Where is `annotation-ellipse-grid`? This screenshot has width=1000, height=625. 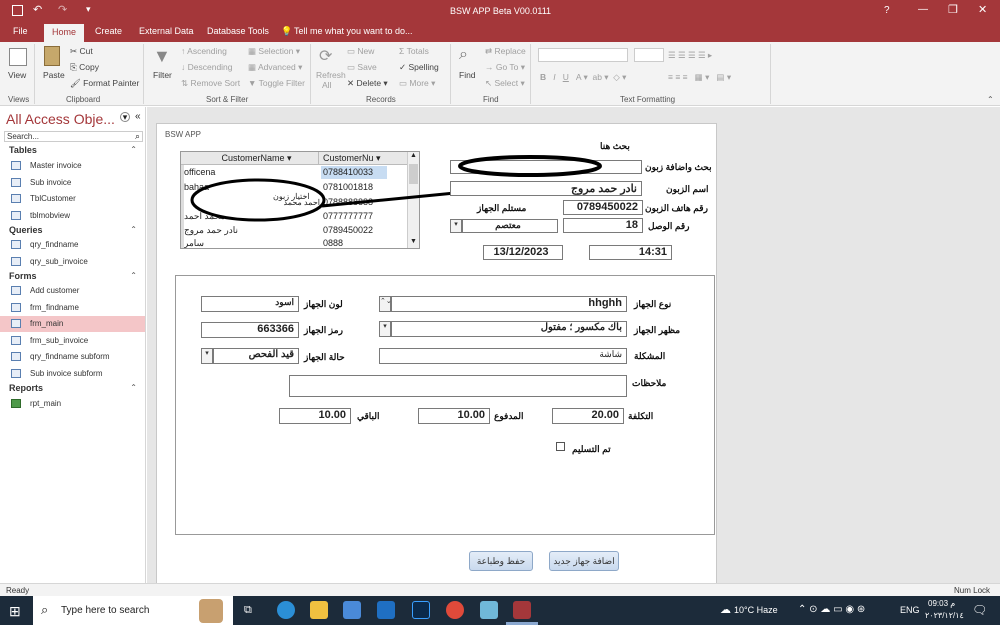 annotation-ellipse-grid is located at coordinates (258, 200).